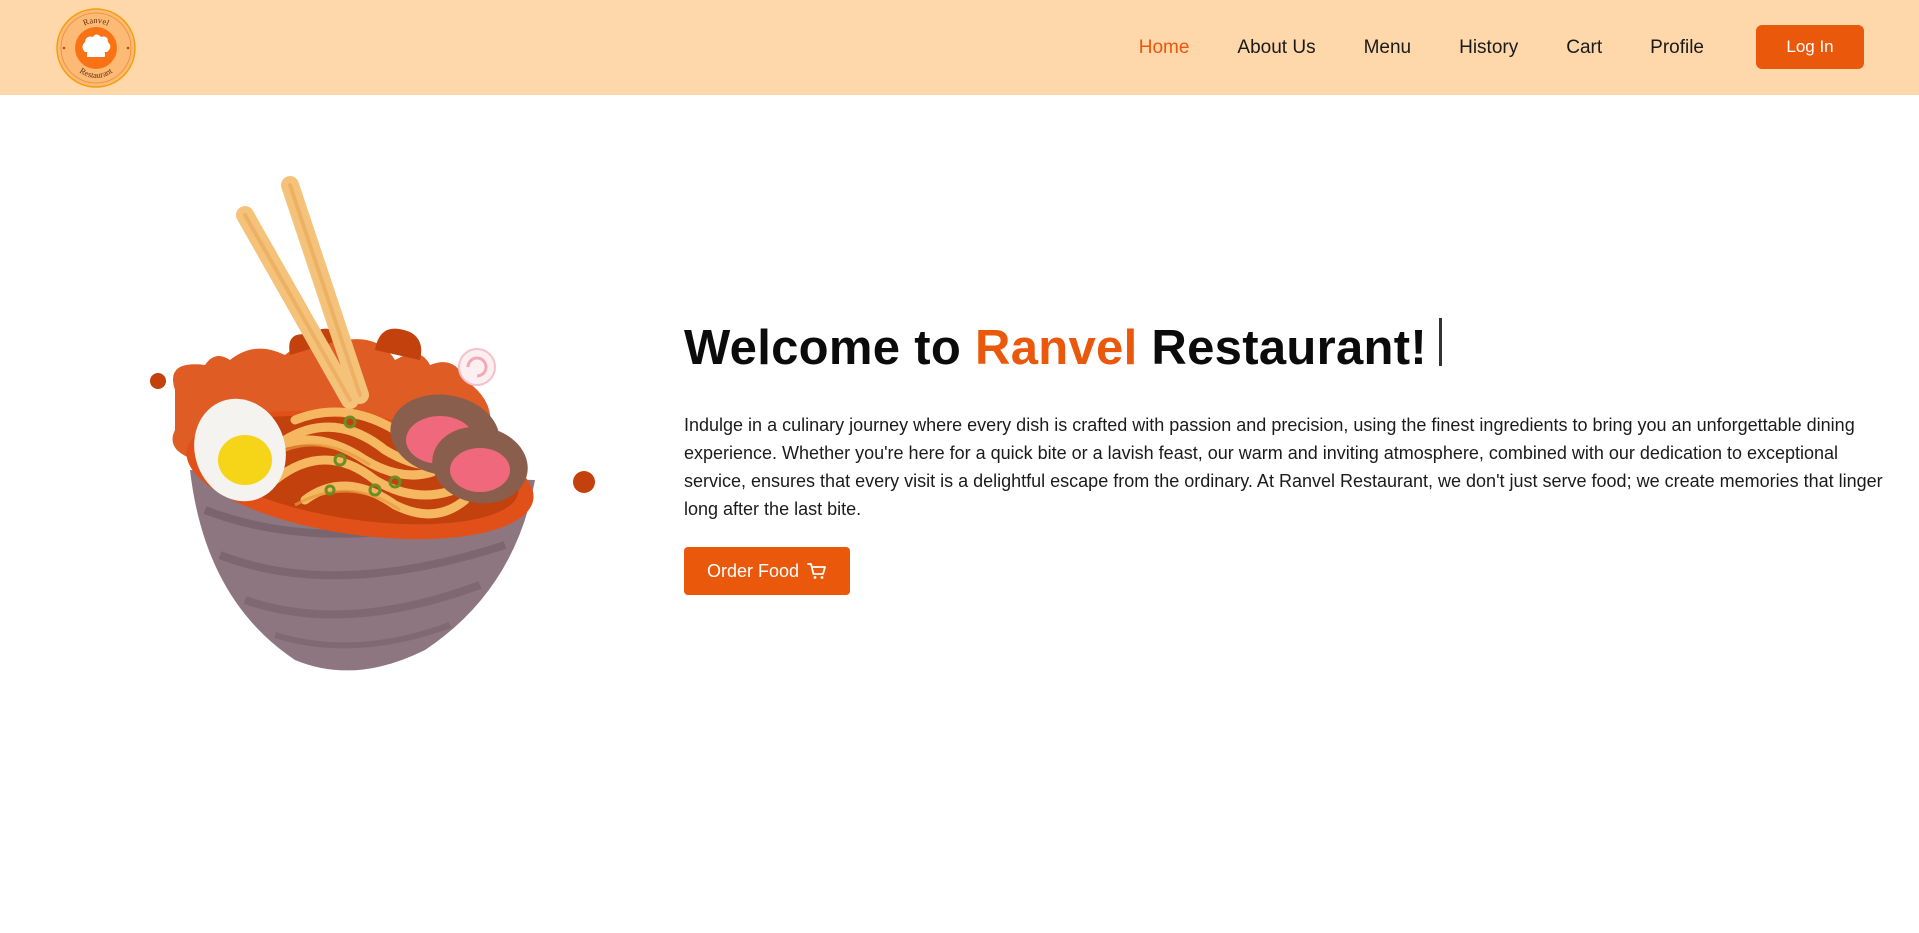 This screenshot has height=933, width=1919. Describe the element at coordinates (1488, 48) in the screenshot. I see `nav-history-link: History` at that location.